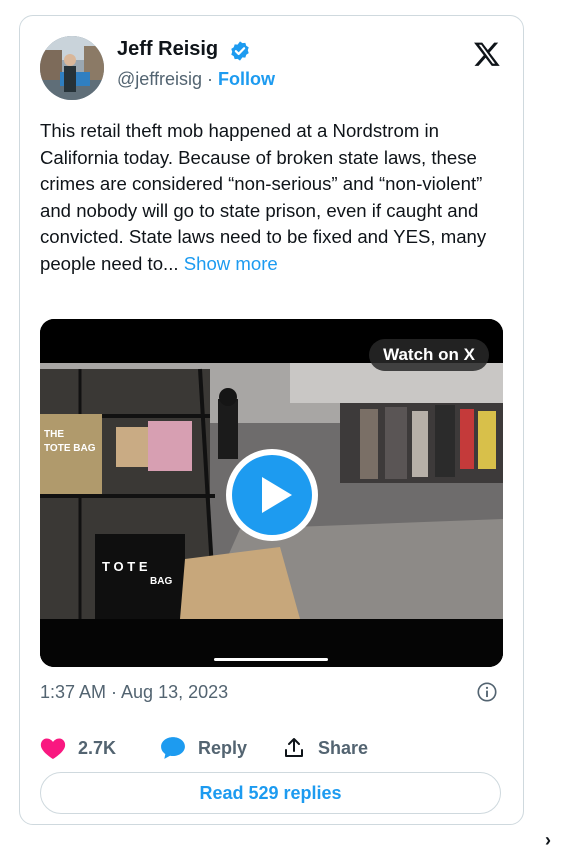  I want to click on svg-text: BAG, so click(161, 581).